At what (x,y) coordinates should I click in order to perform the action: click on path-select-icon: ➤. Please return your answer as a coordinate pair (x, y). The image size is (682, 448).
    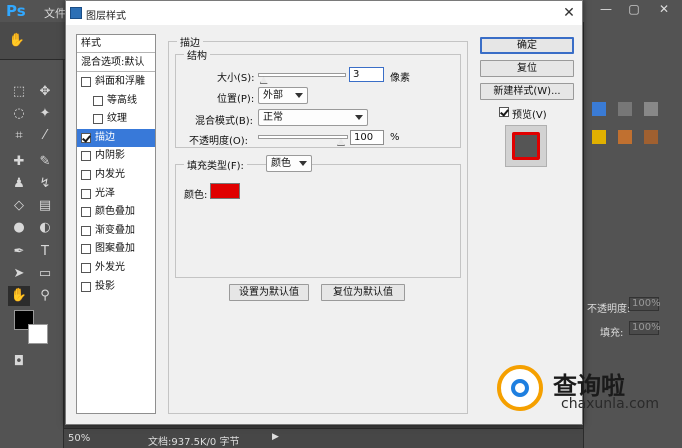
    Looking at the image, I should click on (19, 274).